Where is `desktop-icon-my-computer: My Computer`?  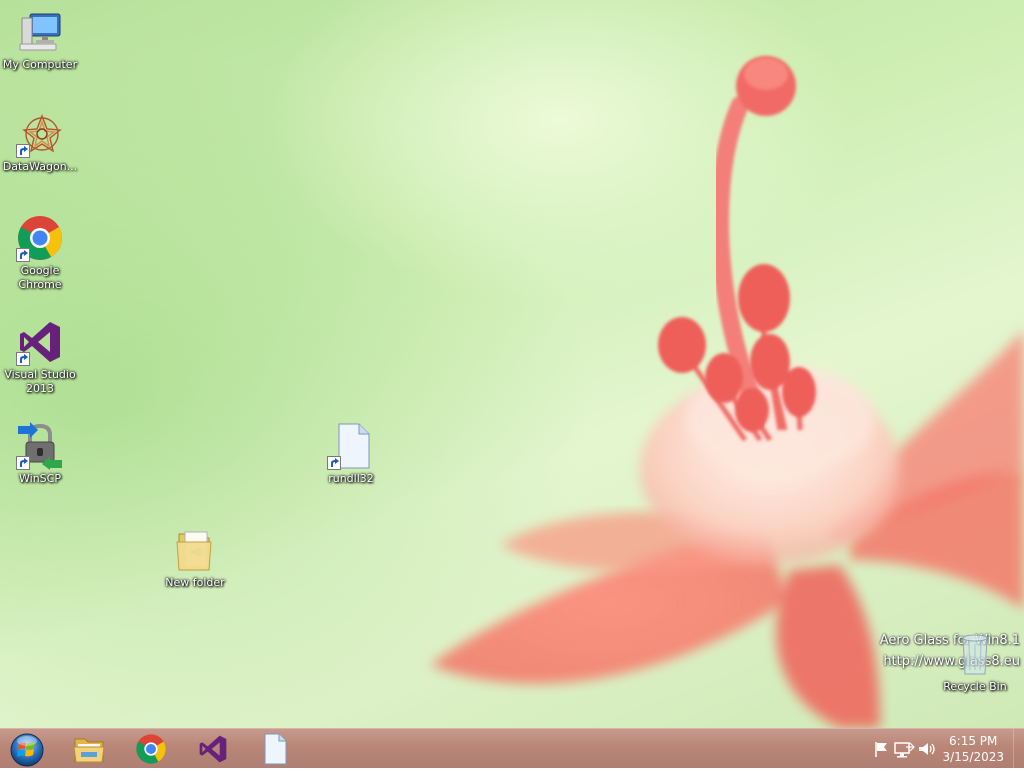 desktop-icon-my-computer: My Computer is located at coordinates (40, 40).